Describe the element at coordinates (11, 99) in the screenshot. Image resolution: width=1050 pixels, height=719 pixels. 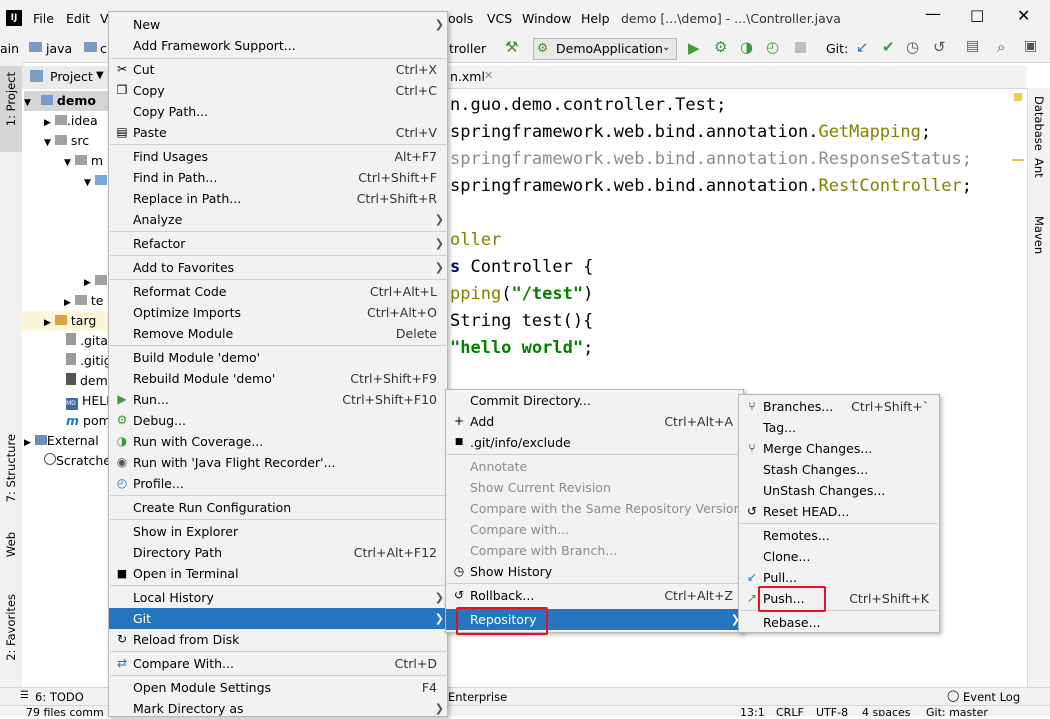
I see `tool-tab-project: 1: Project` at that location.